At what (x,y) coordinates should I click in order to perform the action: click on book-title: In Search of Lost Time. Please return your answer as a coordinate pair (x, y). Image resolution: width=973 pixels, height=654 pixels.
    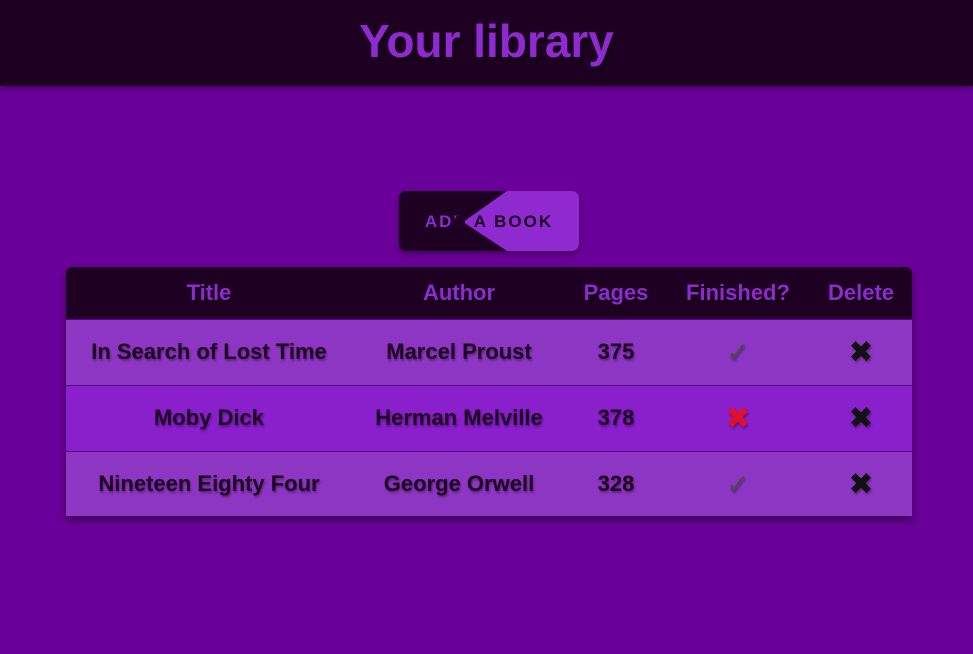
    Looking at the image, I should click on (209, 351).